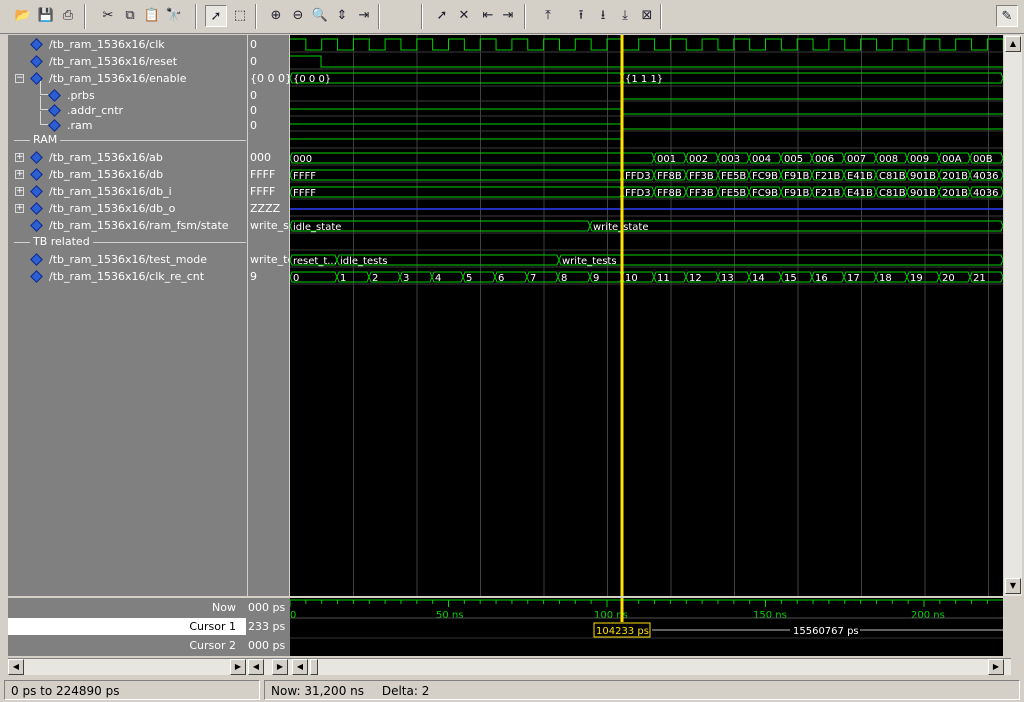 The height and width of the screenshot is (702, 1024). I want to click on signal-name: /tb_ram_1536x16/db_o, so click(112, 208).